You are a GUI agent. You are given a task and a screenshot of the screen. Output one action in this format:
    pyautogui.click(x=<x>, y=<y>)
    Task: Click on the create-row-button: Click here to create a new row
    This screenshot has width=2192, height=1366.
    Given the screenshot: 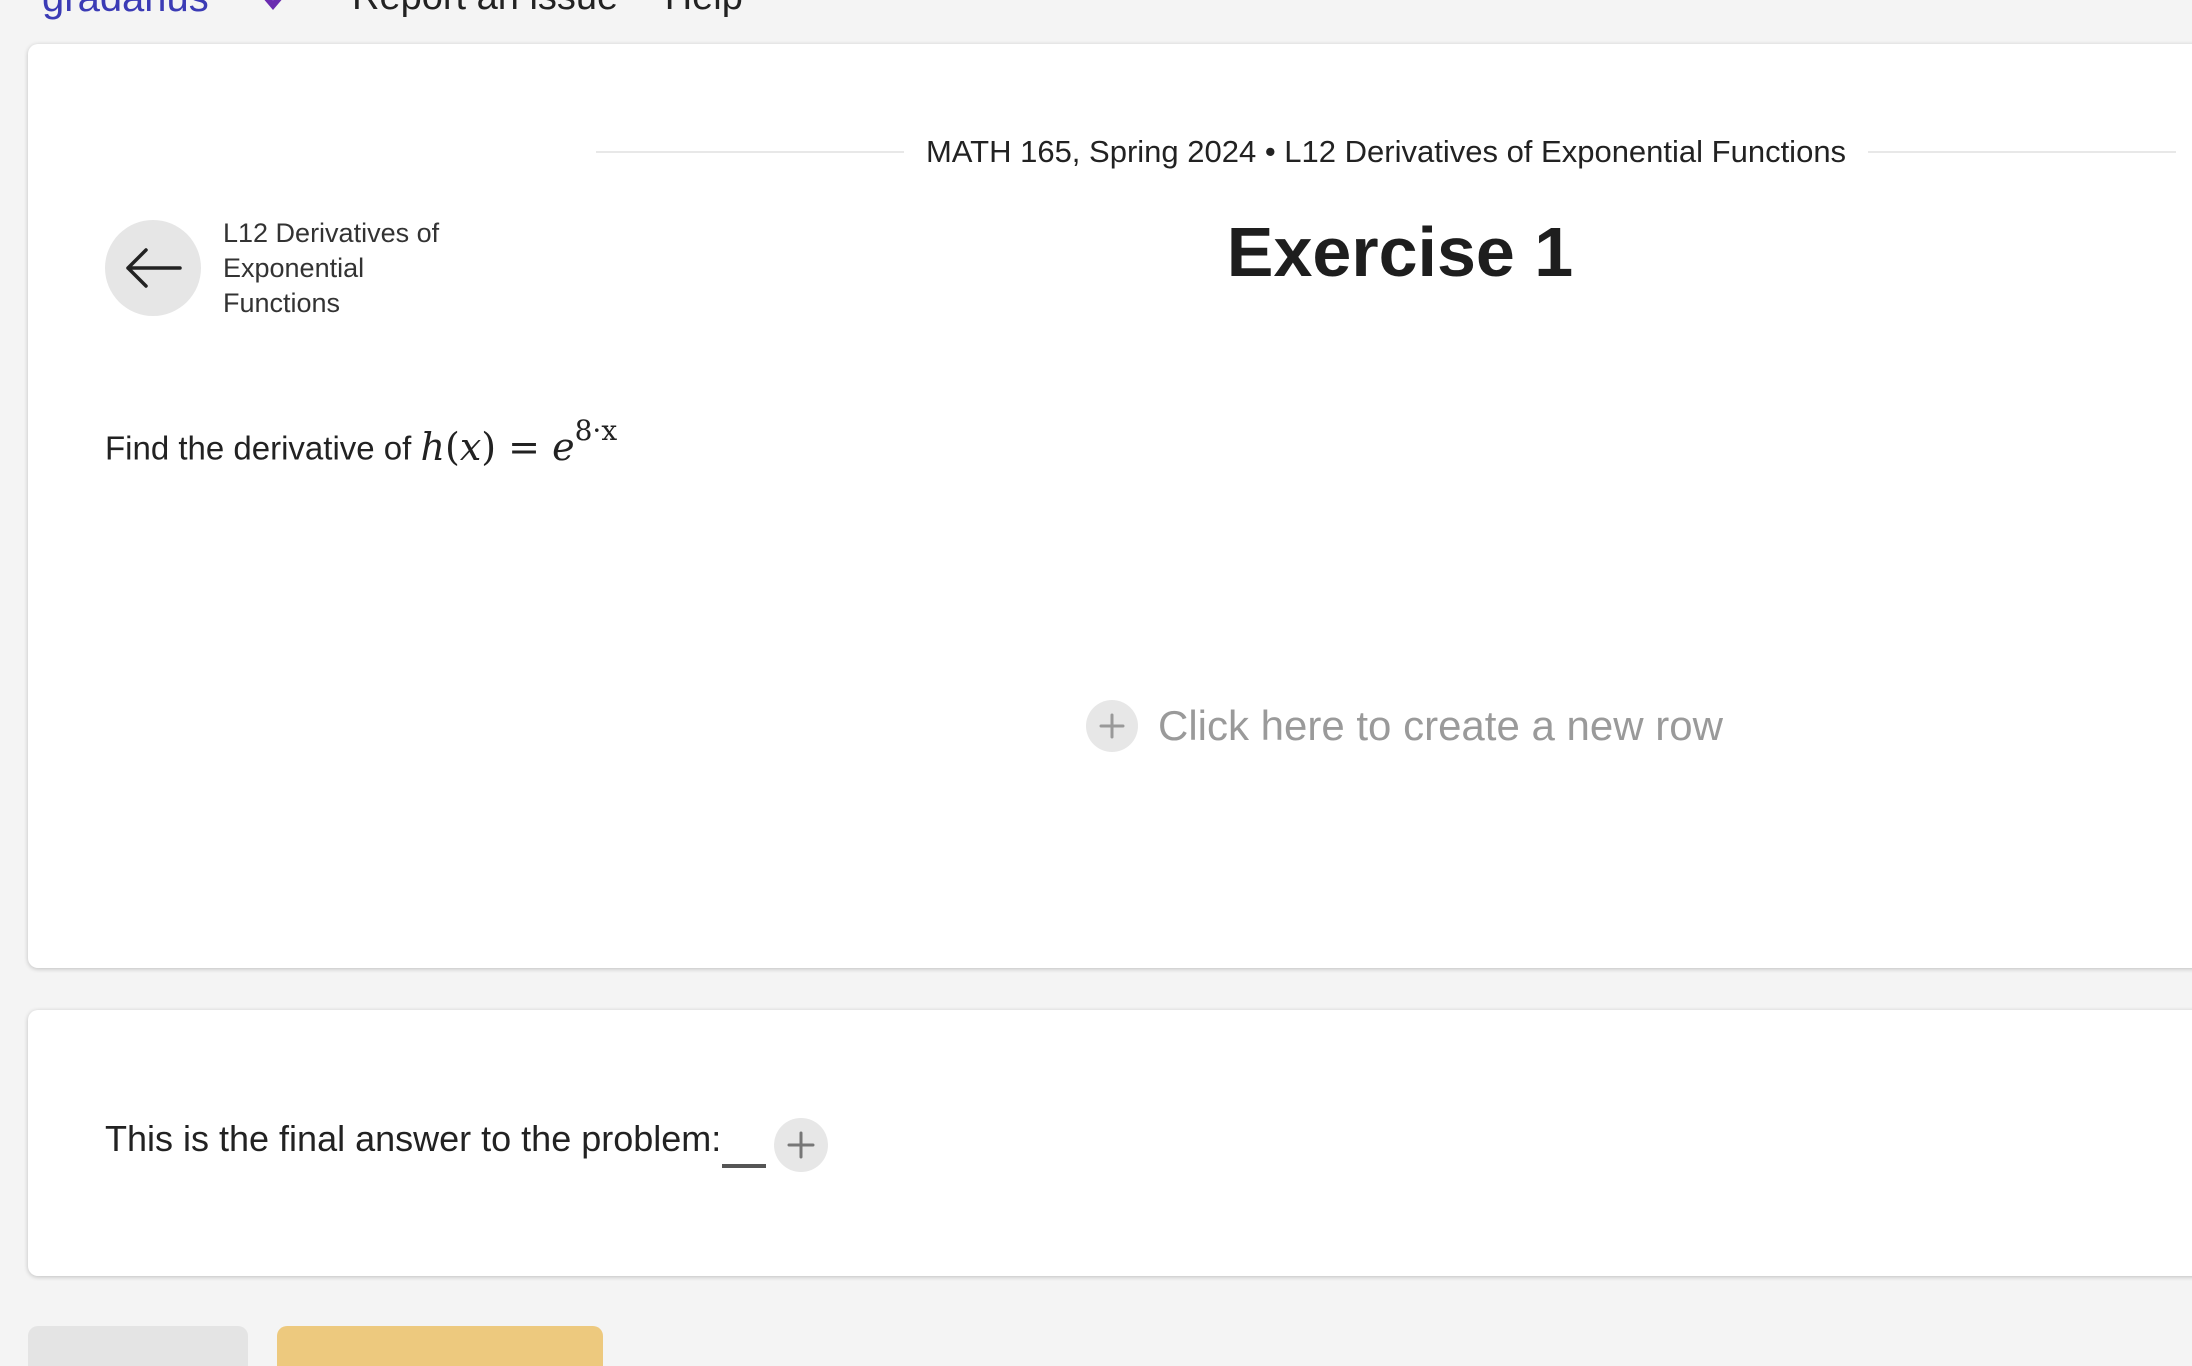 What is the action you would take?
    pyautogui.click(x=1404, y=726)
    